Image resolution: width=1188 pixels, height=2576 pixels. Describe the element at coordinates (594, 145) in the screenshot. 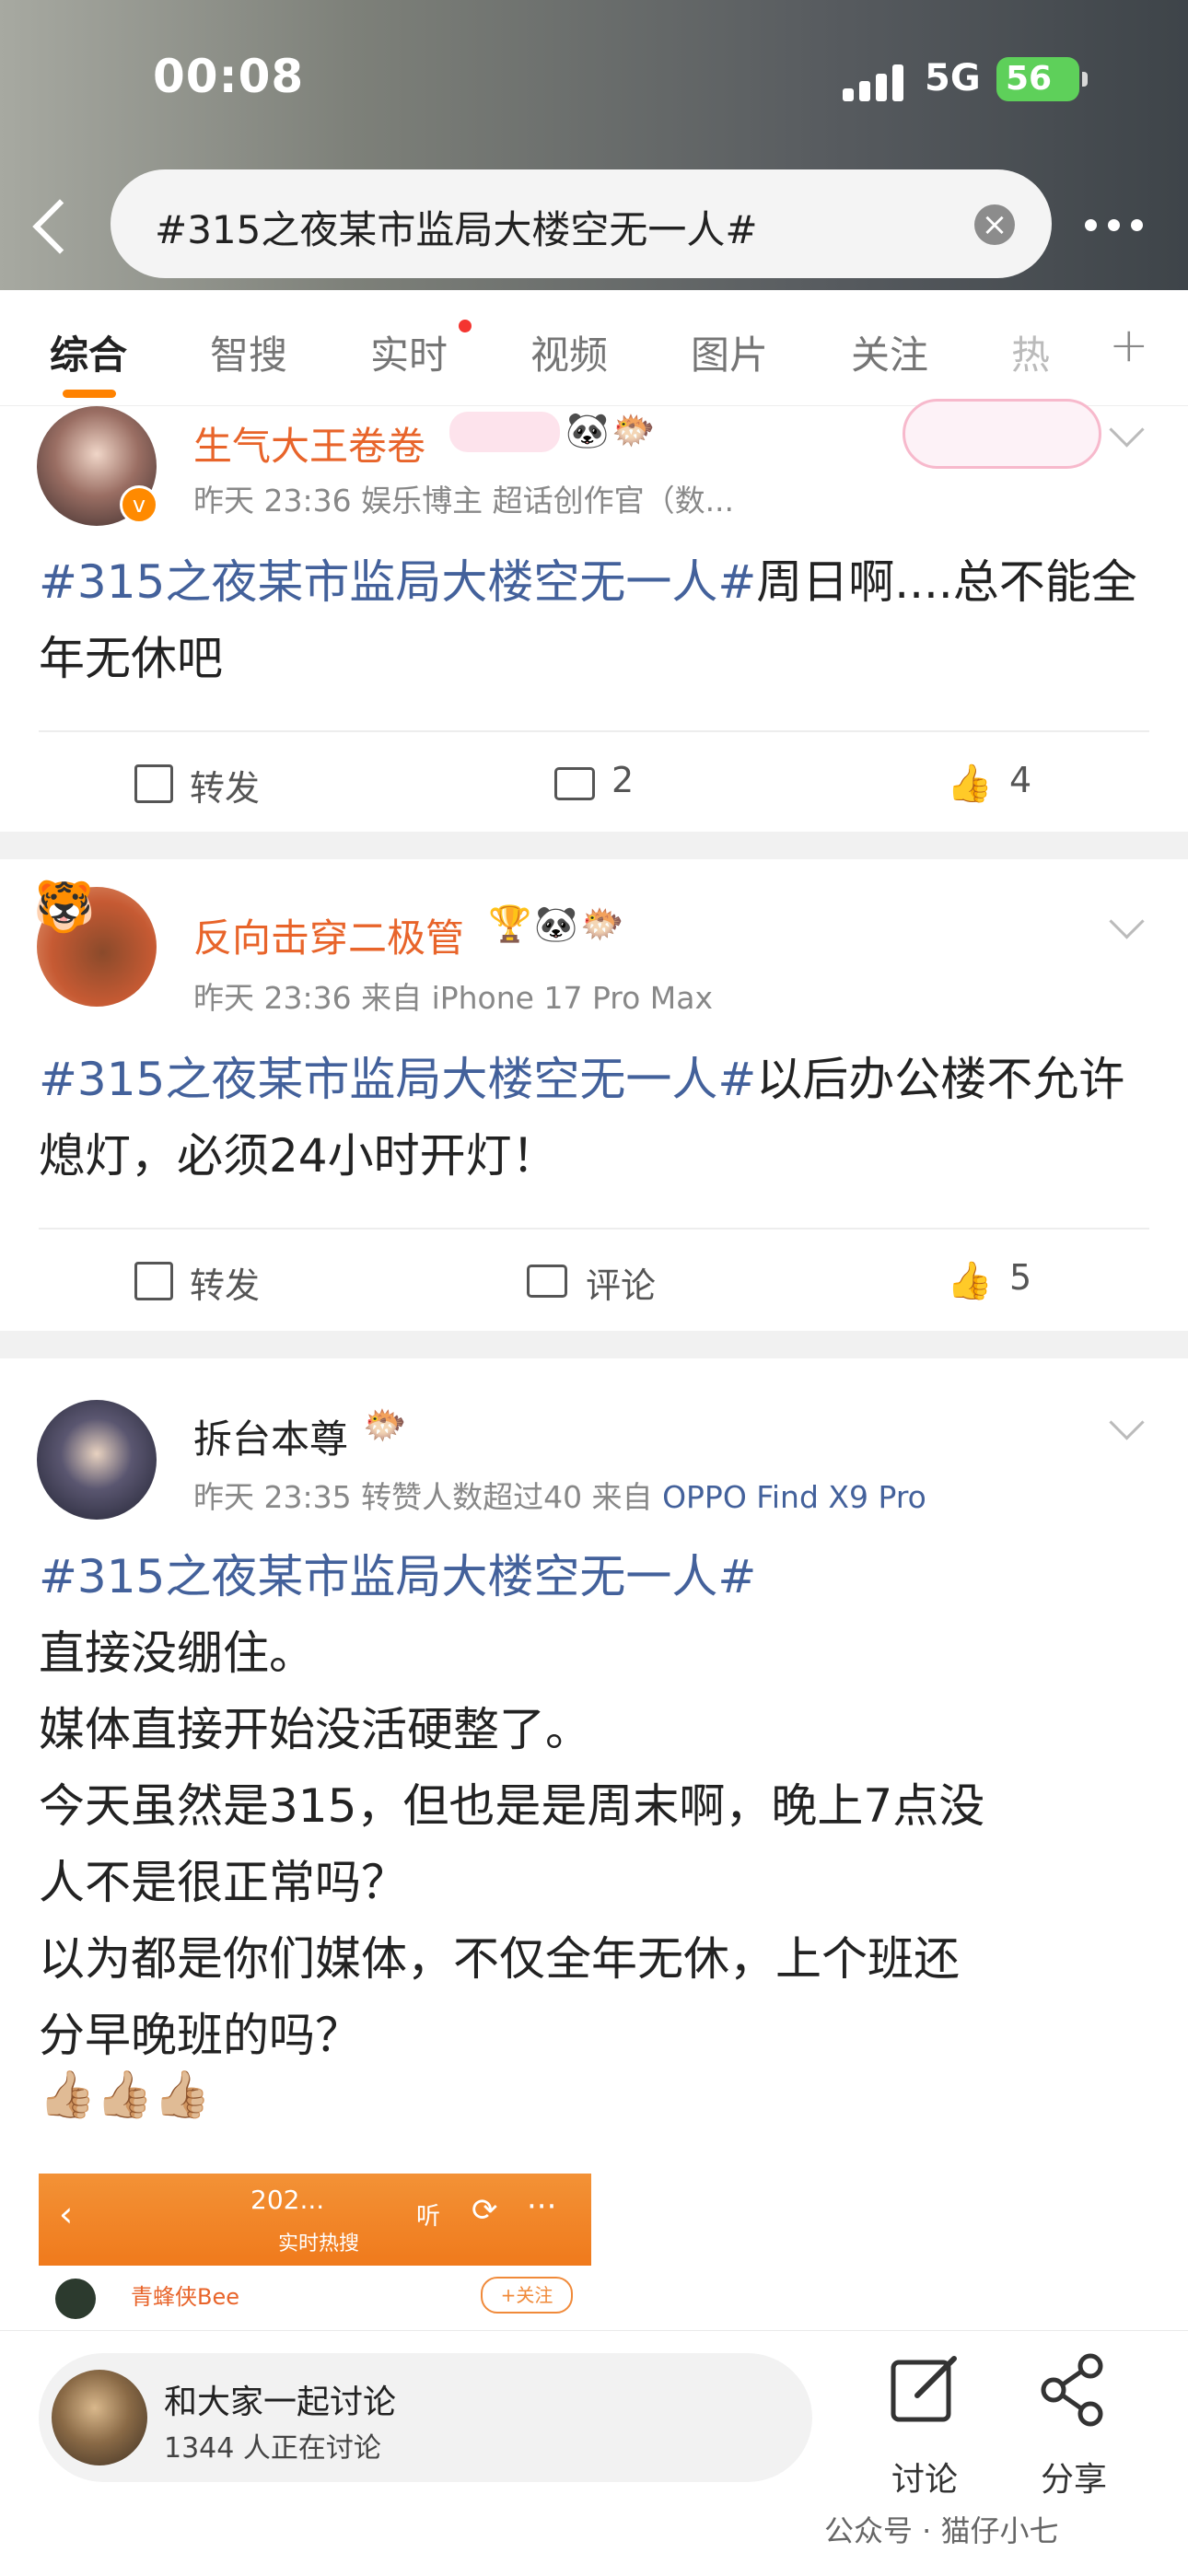

I see `top-bar: 00:08 5G 56 #315之夜某市监局大楼空无一人# ×` at that location.